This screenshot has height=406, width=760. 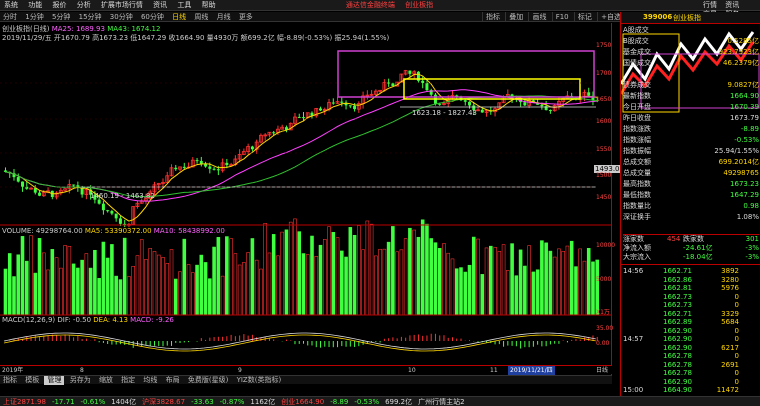 What do you see at coordinates (743, 41) in the screenshot?
I see `stat-value: 0.5285亿` at bounding box center [743, 41].